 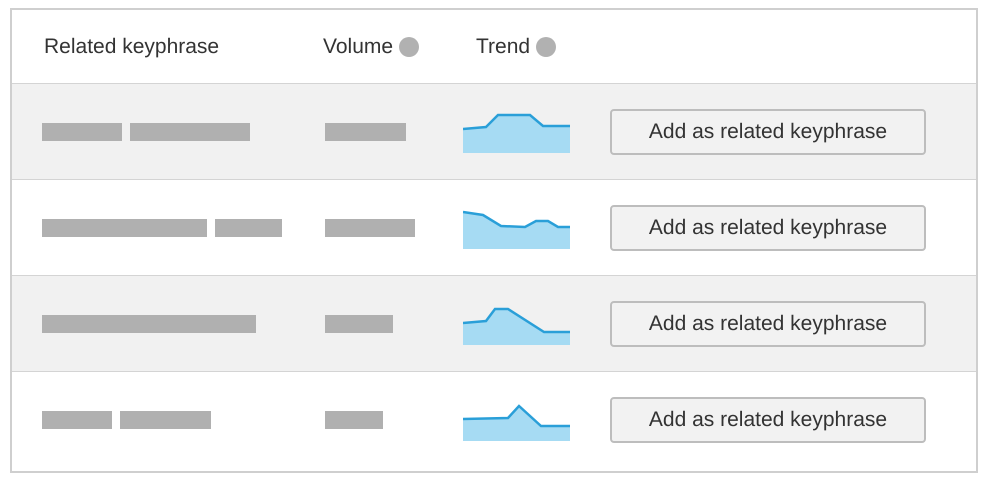 I want to click on column-header: Related keyphrase, so click(x=132, y=47).